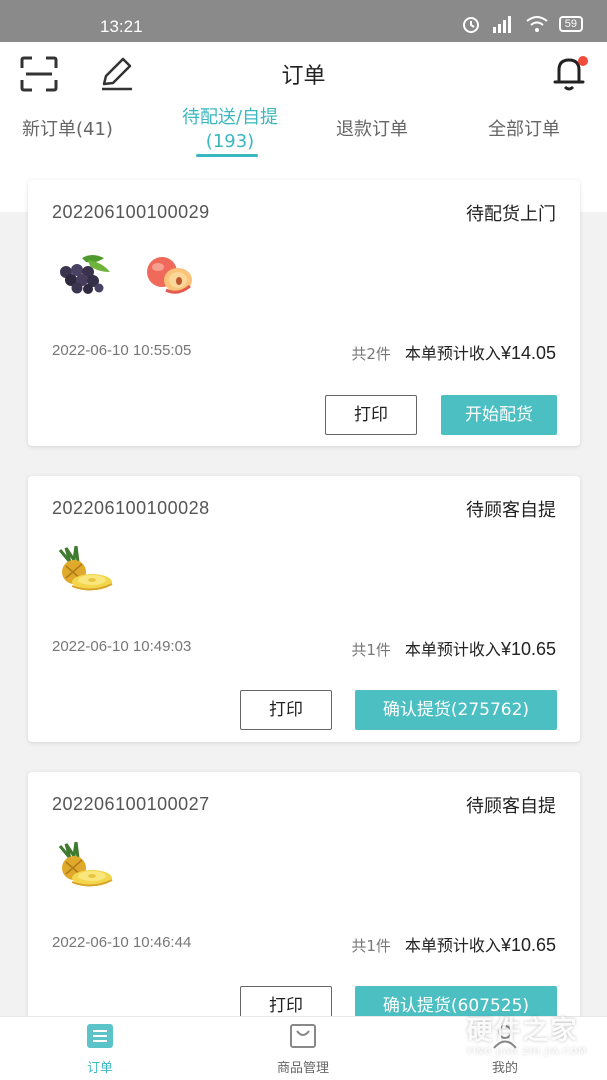  I want to click on order-number: 202206100100028, so click(131, 508).